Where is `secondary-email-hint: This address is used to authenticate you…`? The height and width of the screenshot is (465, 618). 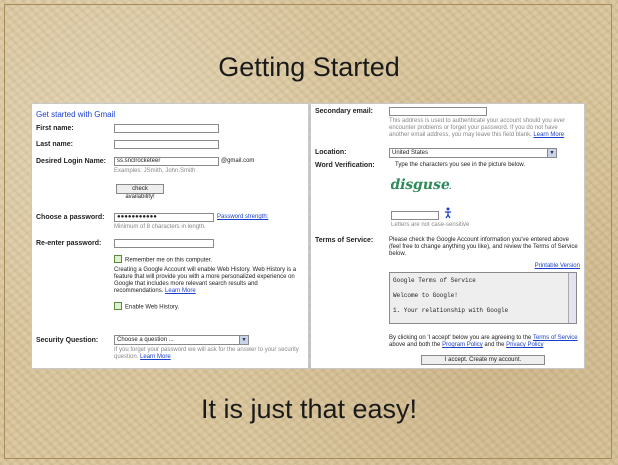
secondary-email-hint: This address is used to authenticate you… is located at coordinates (477, 128).